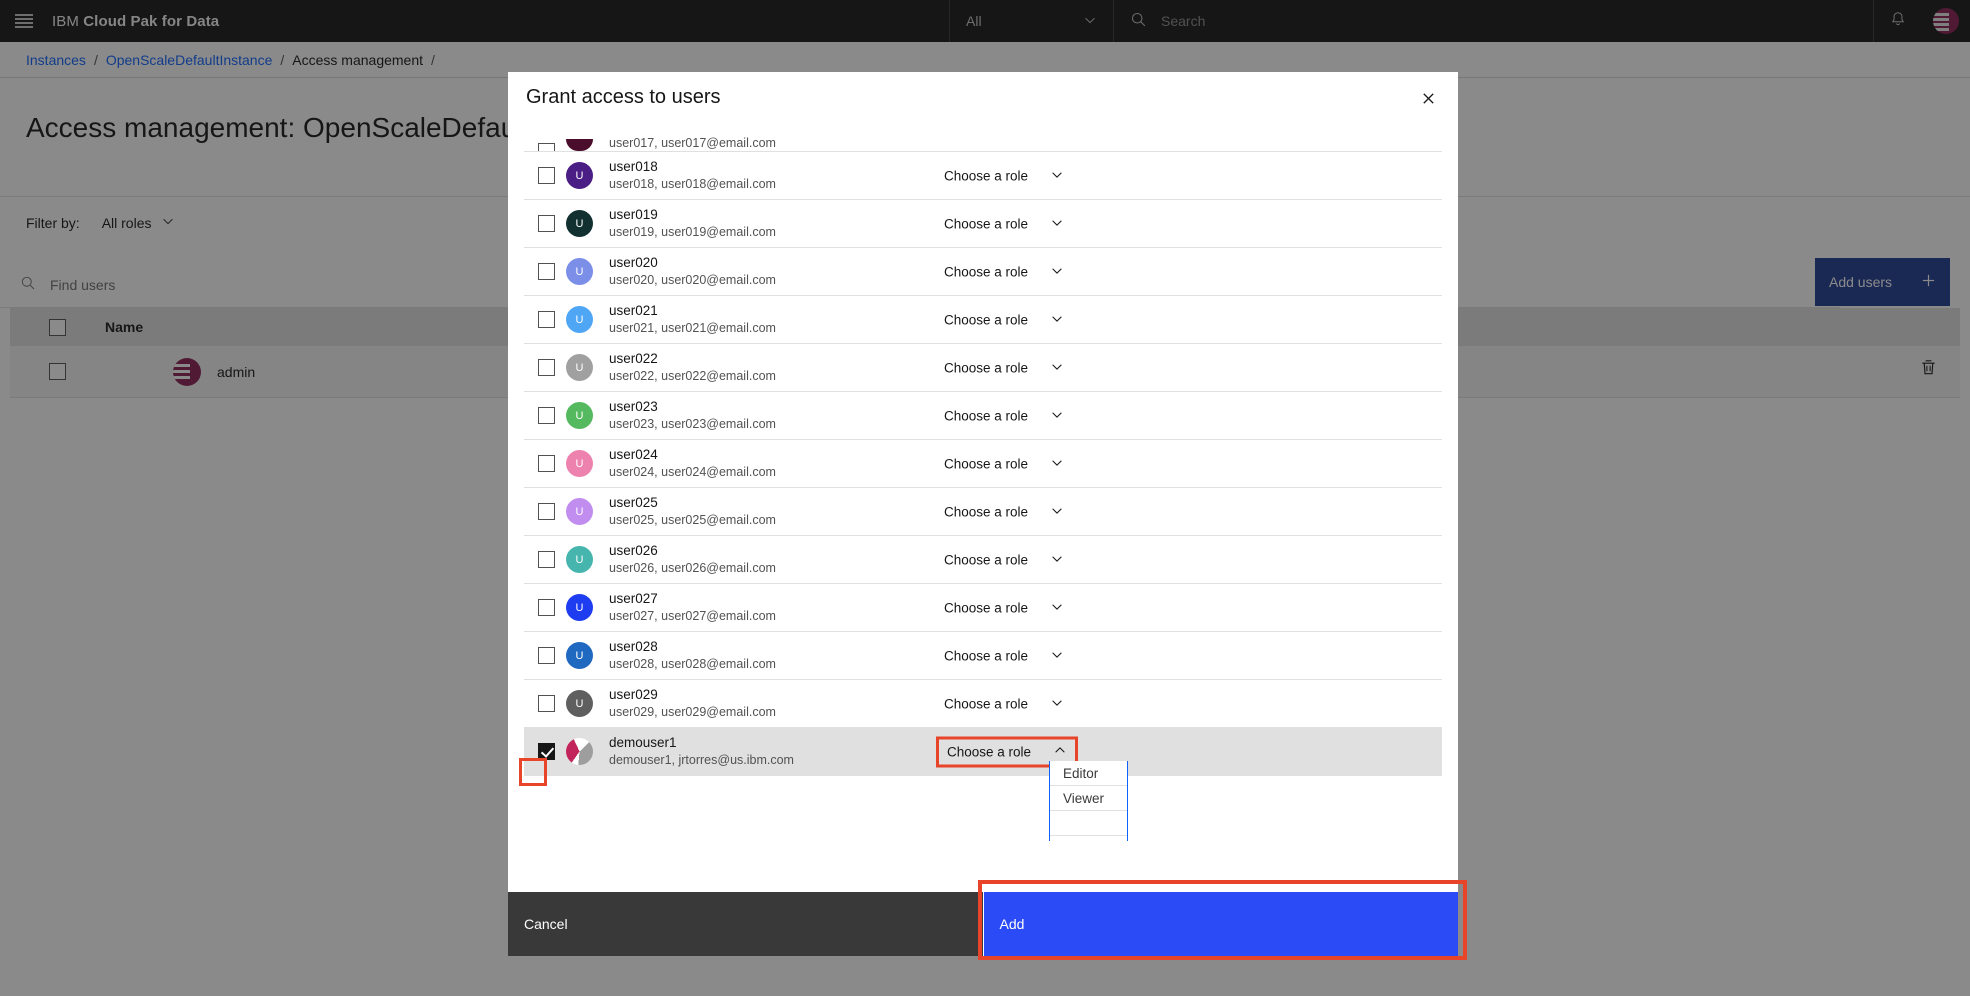 This screenshot has width=1970, height=996. What do you see at coordinates (692, 143) in the screenshot?
I see `row-user-email: user017, user017@email.com` at bounding box center [692, 143].